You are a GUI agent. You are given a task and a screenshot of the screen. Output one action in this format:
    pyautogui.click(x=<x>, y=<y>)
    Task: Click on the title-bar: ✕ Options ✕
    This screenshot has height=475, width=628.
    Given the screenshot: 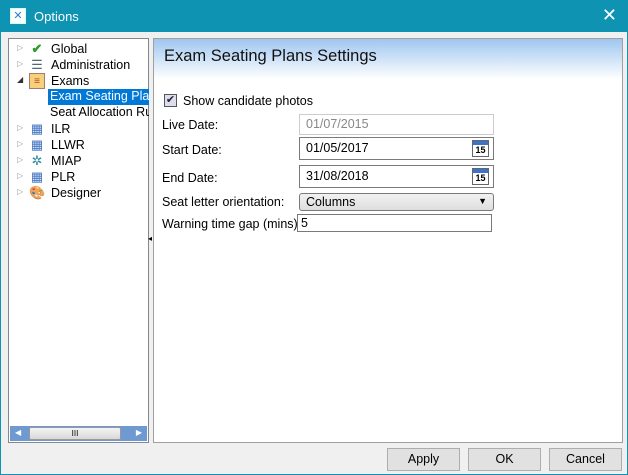 What is the action you would take?
    pyautogui.click(x=314, y=16)
    